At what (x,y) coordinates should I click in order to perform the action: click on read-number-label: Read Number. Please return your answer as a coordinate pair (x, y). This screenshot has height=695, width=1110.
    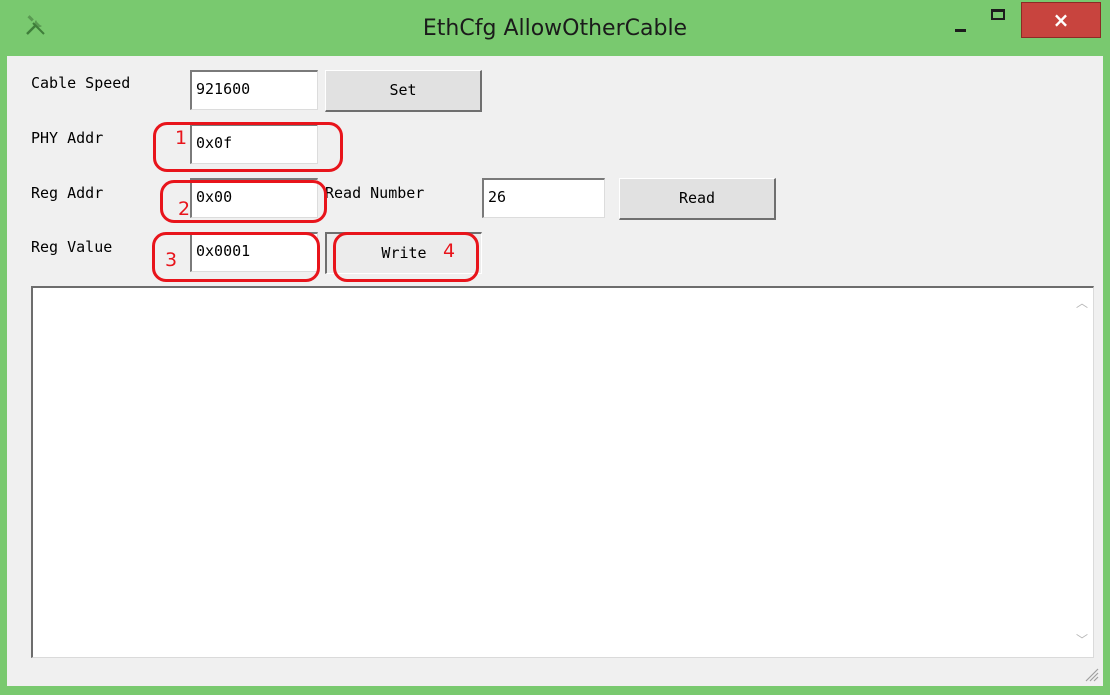
    Looking at the image, I should click on (375, 193).